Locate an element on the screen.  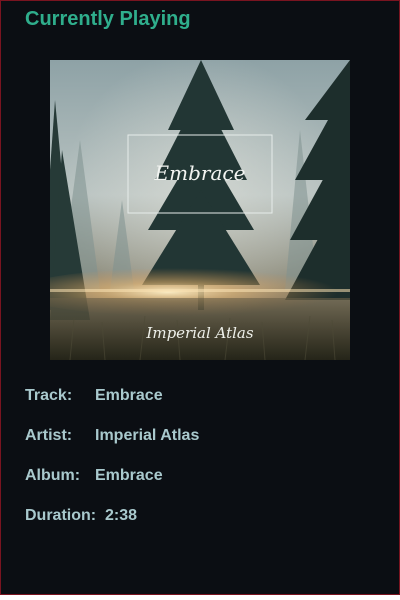
track-row: Track: Embrace is located at coordinates (94, 396).